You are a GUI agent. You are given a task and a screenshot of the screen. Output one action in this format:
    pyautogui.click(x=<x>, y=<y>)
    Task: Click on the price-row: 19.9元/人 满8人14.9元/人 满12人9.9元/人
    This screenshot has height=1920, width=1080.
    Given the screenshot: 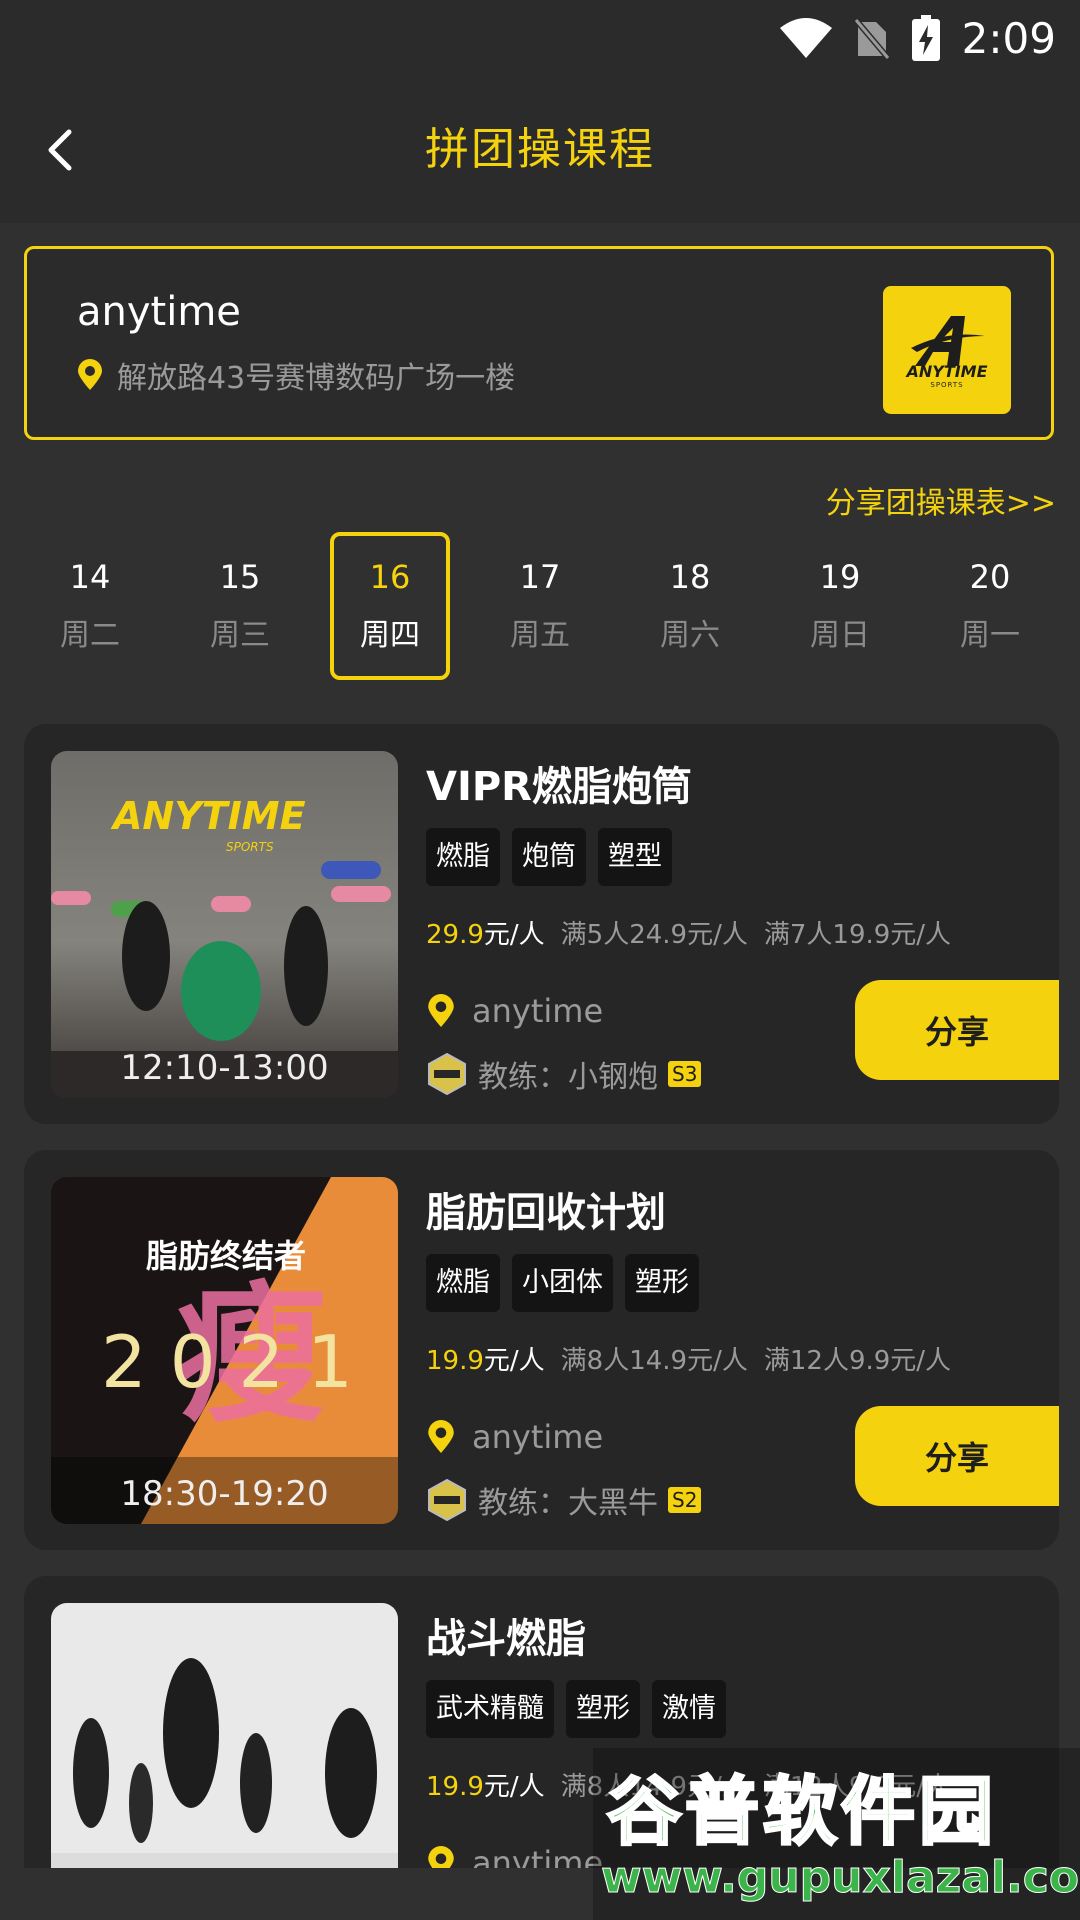 What is the action you would take?
    pyautogui.click(x=696, y=1358)
    